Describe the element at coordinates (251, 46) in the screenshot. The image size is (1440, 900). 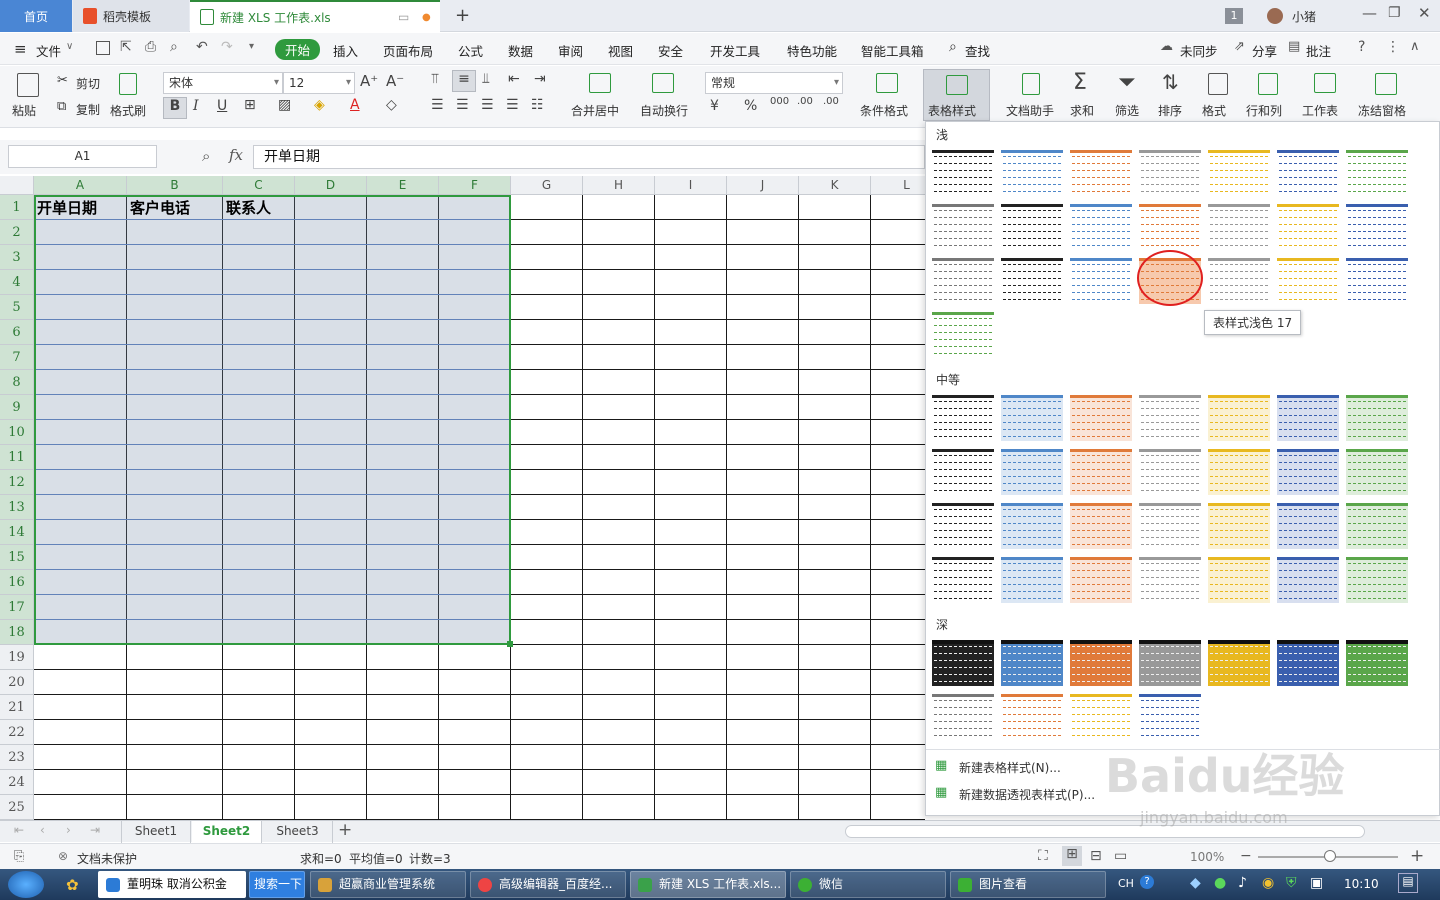
I see `quick-access-more-icon: ▾` at that location.